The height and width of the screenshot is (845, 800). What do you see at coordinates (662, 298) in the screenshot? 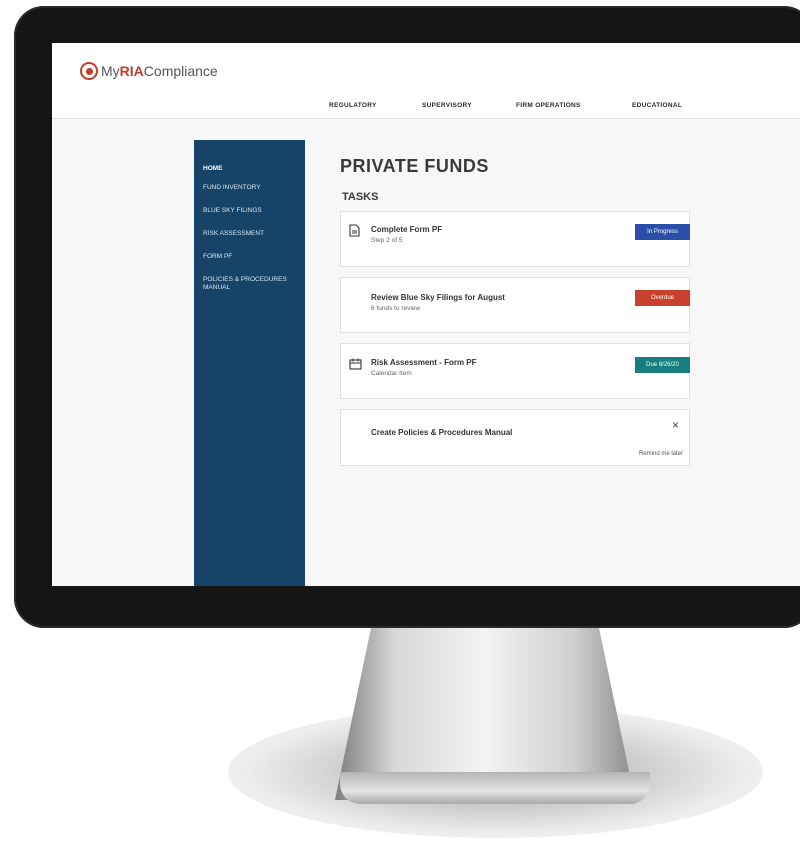
I see `status-badge: Overdue` at bounding box center [662, 298].